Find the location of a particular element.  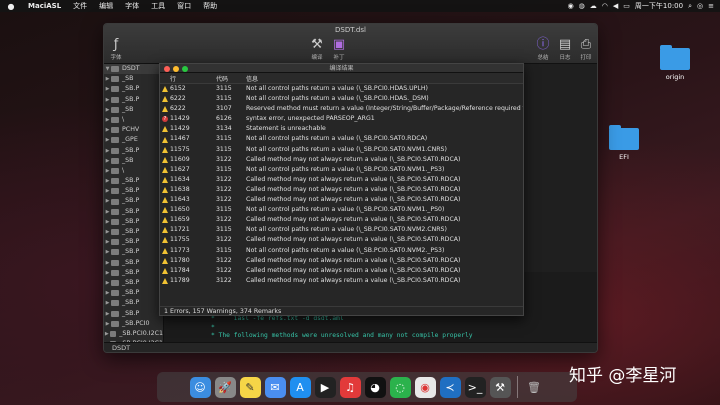

terminal-icon: >_ is located at coordinates (475, 387).